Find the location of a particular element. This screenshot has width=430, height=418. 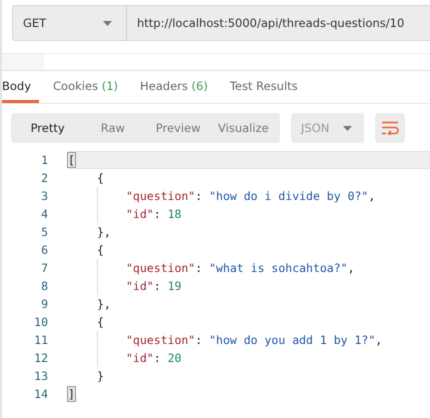

wrap-lines-button is located at coordinates (390, 128).